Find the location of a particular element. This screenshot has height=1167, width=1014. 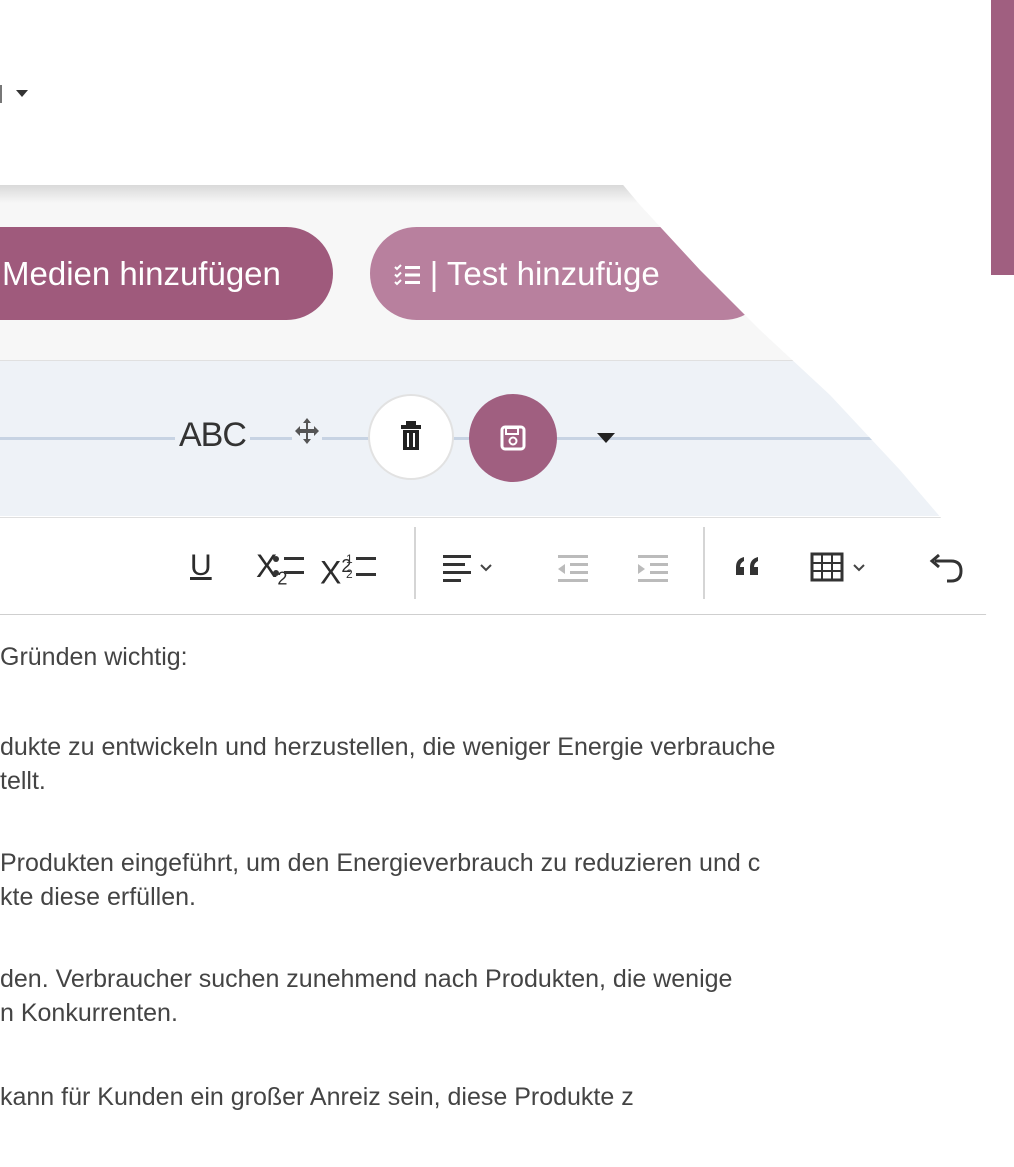

decorative-accent-bar is located at coordinates (1002, 137).